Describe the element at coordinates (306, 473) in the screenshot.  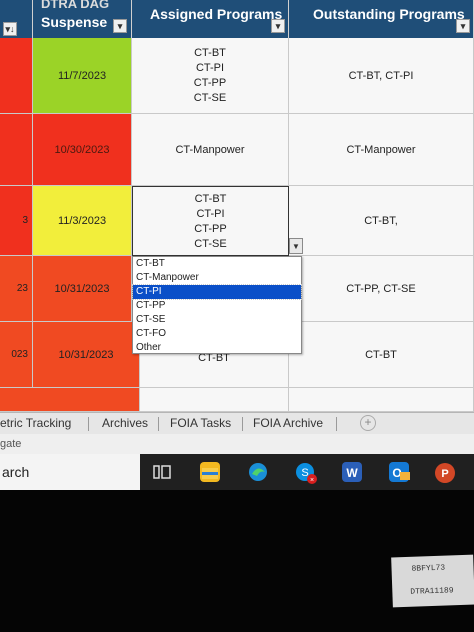
I see `skype-icon: S ×` at that location.